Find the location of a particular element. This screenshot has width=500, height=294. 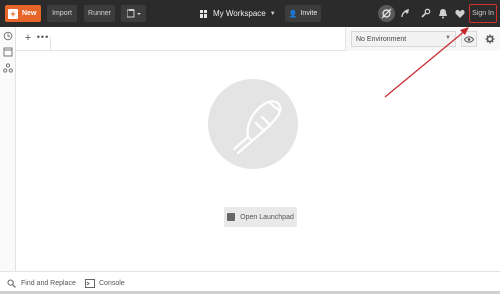

new-button: + New is located at coordinates (23, 13).